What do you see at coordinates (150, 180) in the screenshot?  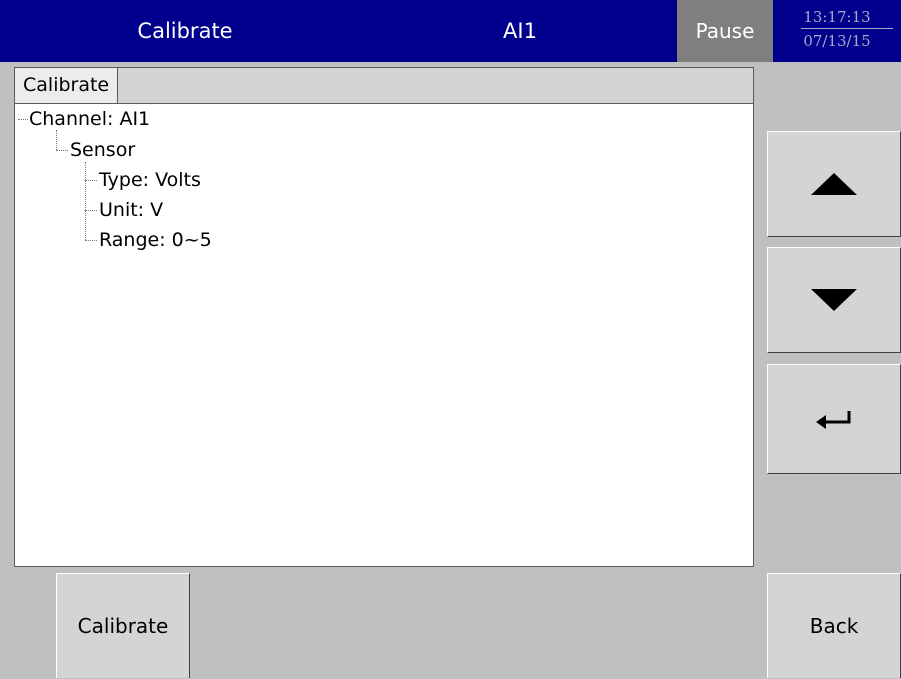 I see `tree-item-type: Type: Volts` at bounding box center [150, 180].